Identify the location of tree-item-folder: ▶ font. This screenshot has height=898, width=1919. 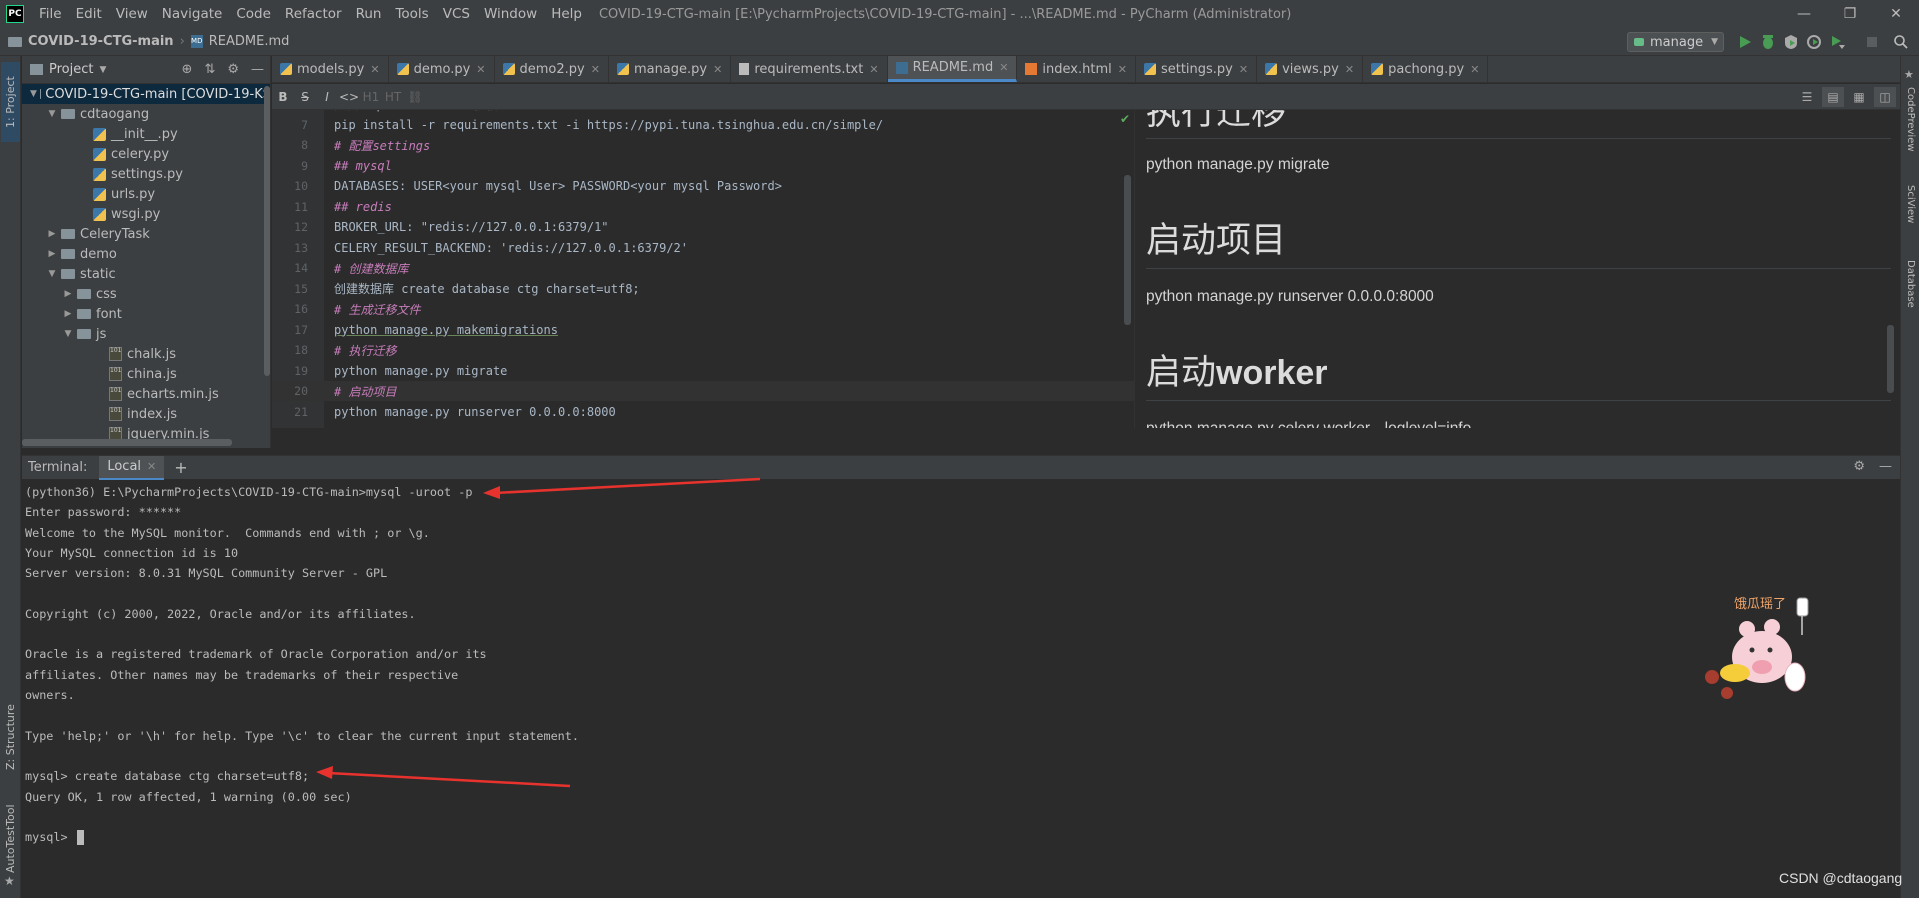
(146, 314).